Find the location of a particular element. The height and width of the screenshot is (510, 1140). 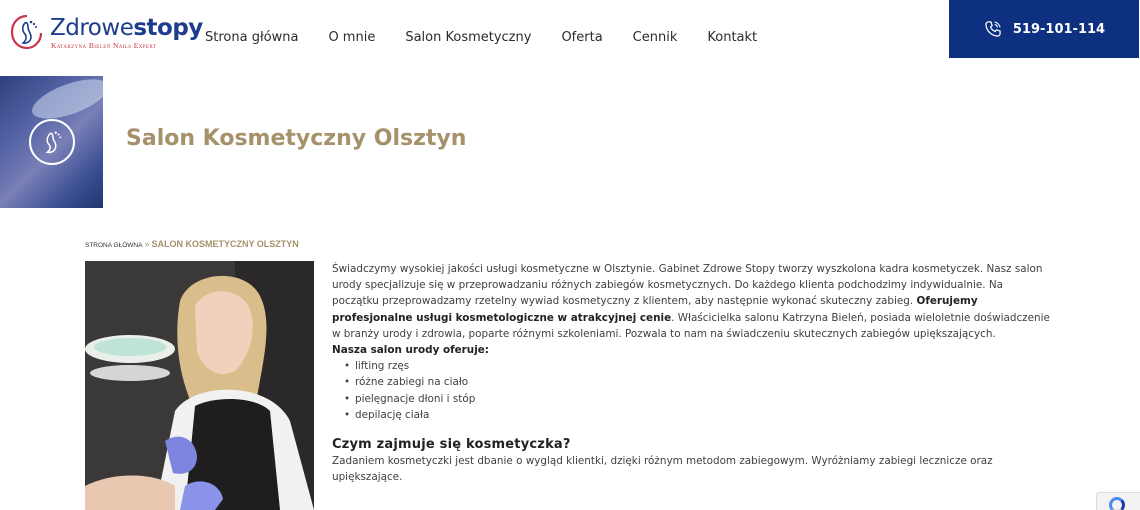

breadcrumb-home-link: Strona główna is located at coordinates (113, 245).